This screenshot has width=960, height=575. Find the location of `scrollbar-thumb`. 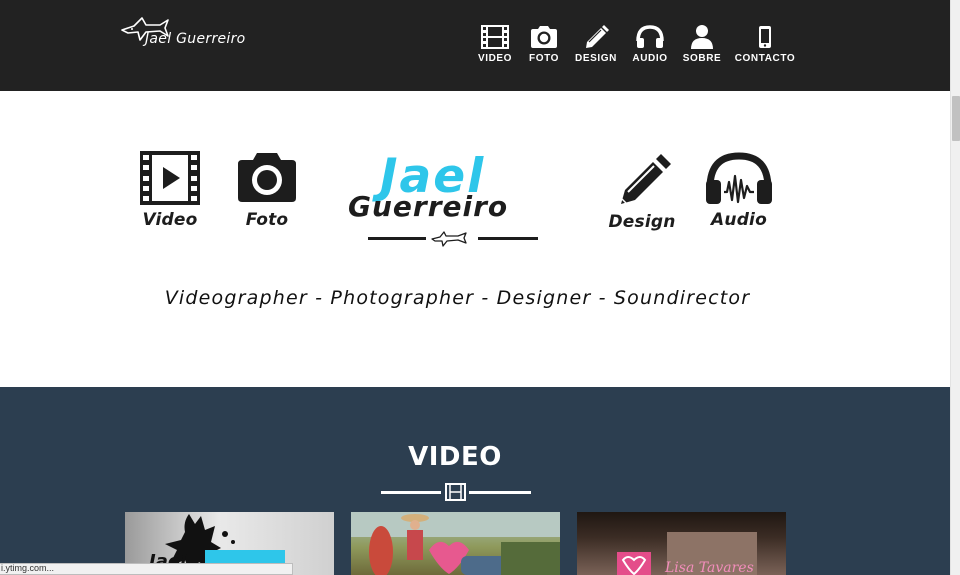

scrollbar-thumb is located at coordinates (956, 118).